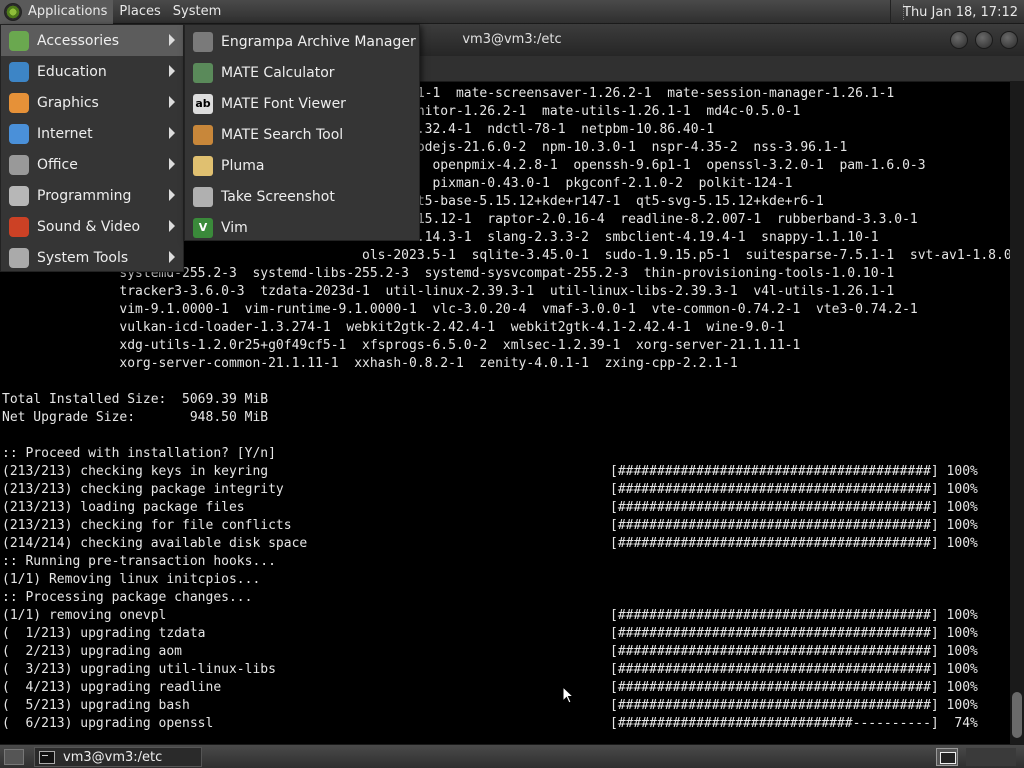  I want to click on text-editor-icon, so click(203, 165).